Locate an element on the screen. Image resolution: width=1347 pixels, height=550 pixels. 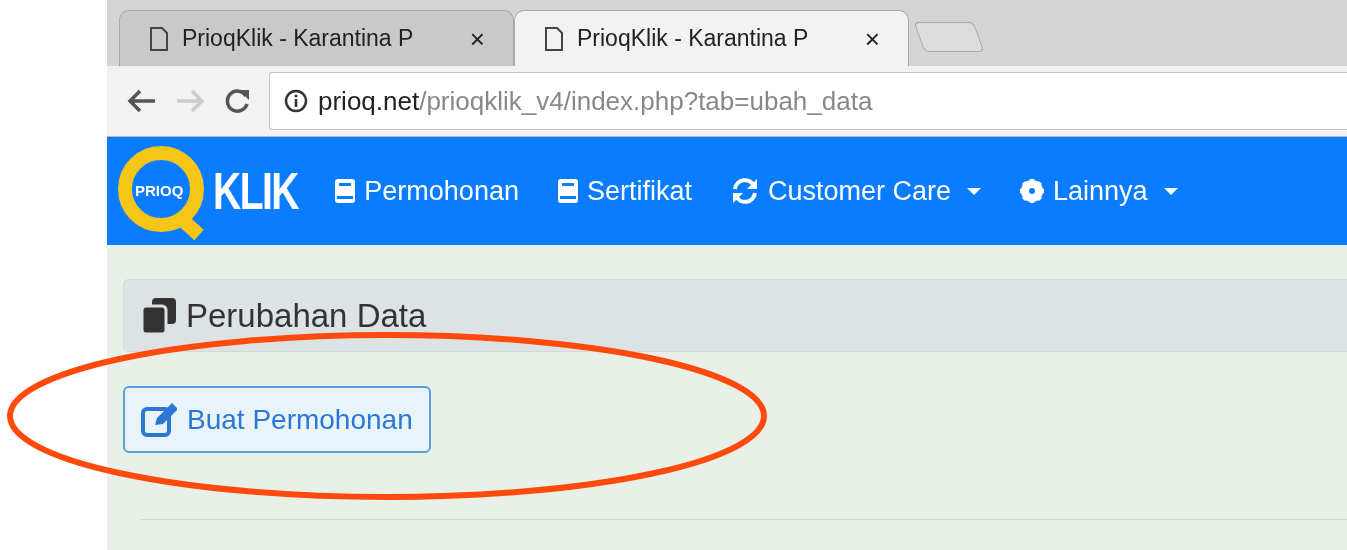
logo: PRIOQ KLIK is located at coordinates (207, 191).